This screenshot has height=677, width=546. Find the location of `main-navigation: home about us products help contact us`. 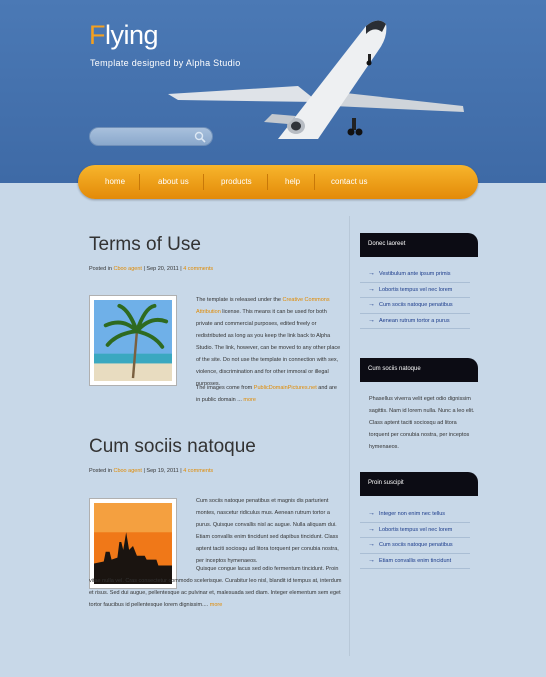

main-navigation: home about us products help contact us is located at coordinates (278, 182).